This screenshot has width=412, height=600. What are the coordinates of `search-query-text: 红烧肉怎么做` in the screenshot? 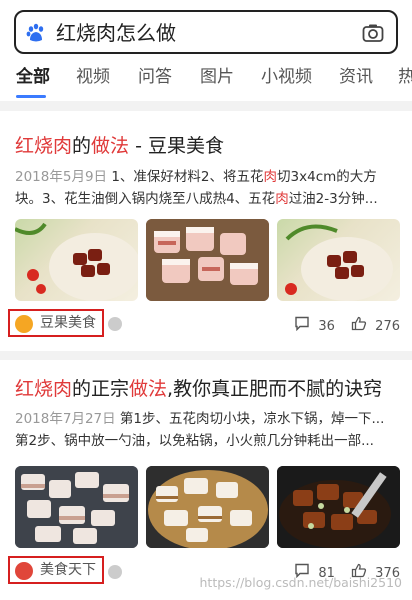 It's located at (116, 33).